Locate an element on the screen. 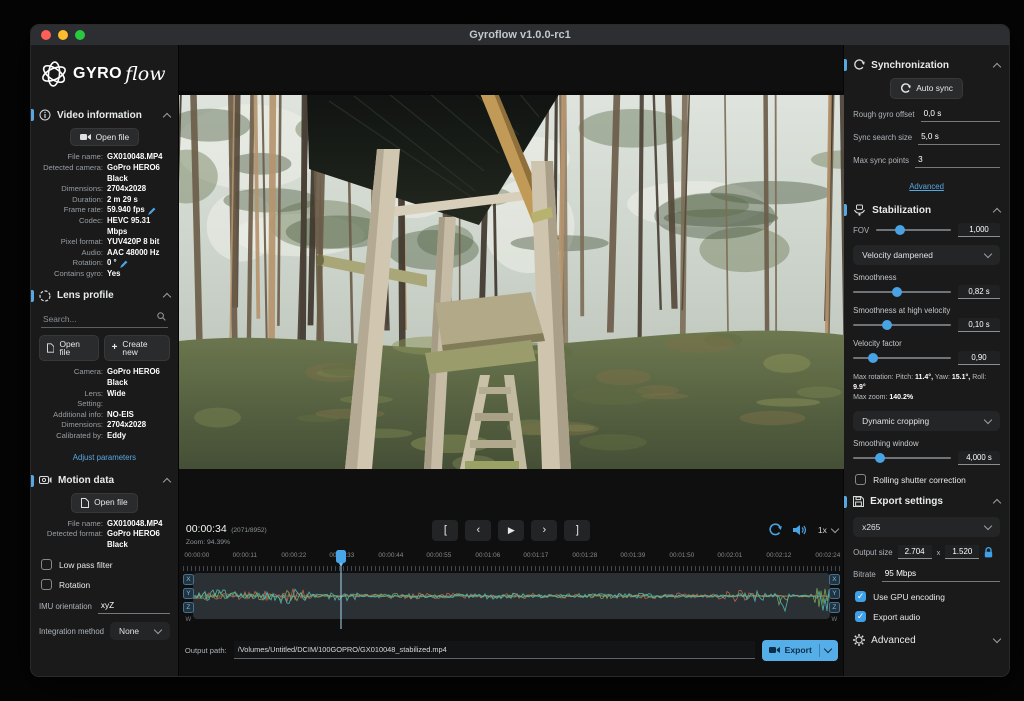  axis-x-button-left: X is located at coordinates (188, 579).